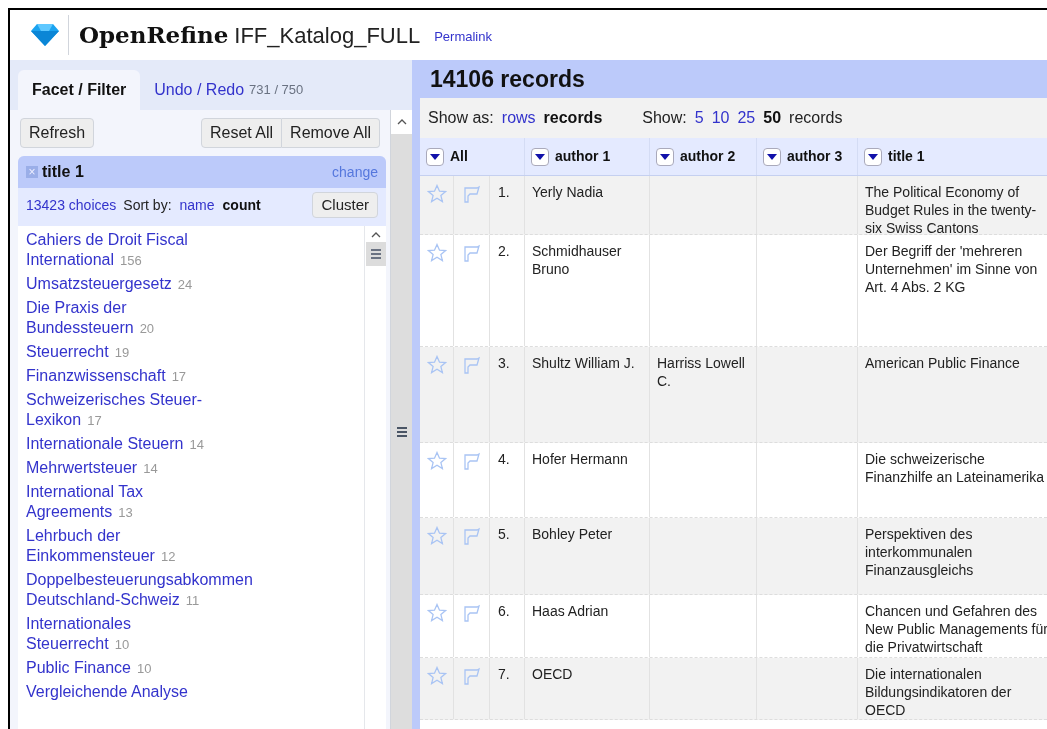  Describe the element at coordinates (504, 459) in the screenshot. I see `row-number: 4.` at that location.